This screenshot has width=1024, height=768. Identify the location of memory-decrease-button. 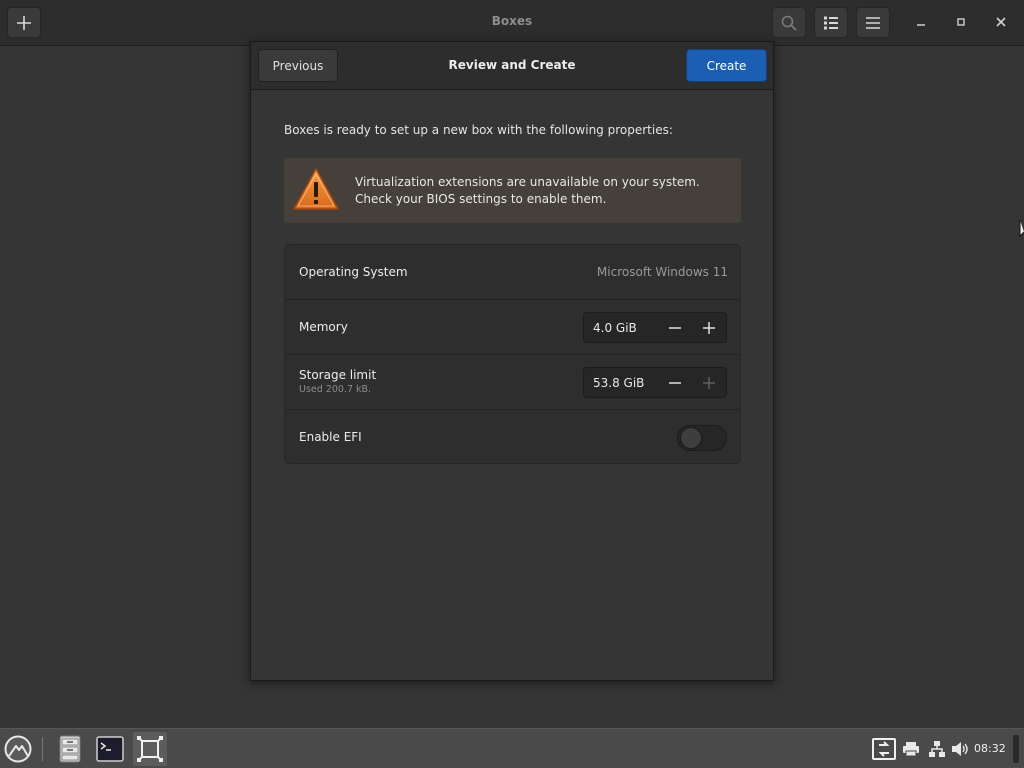
(674, 327).